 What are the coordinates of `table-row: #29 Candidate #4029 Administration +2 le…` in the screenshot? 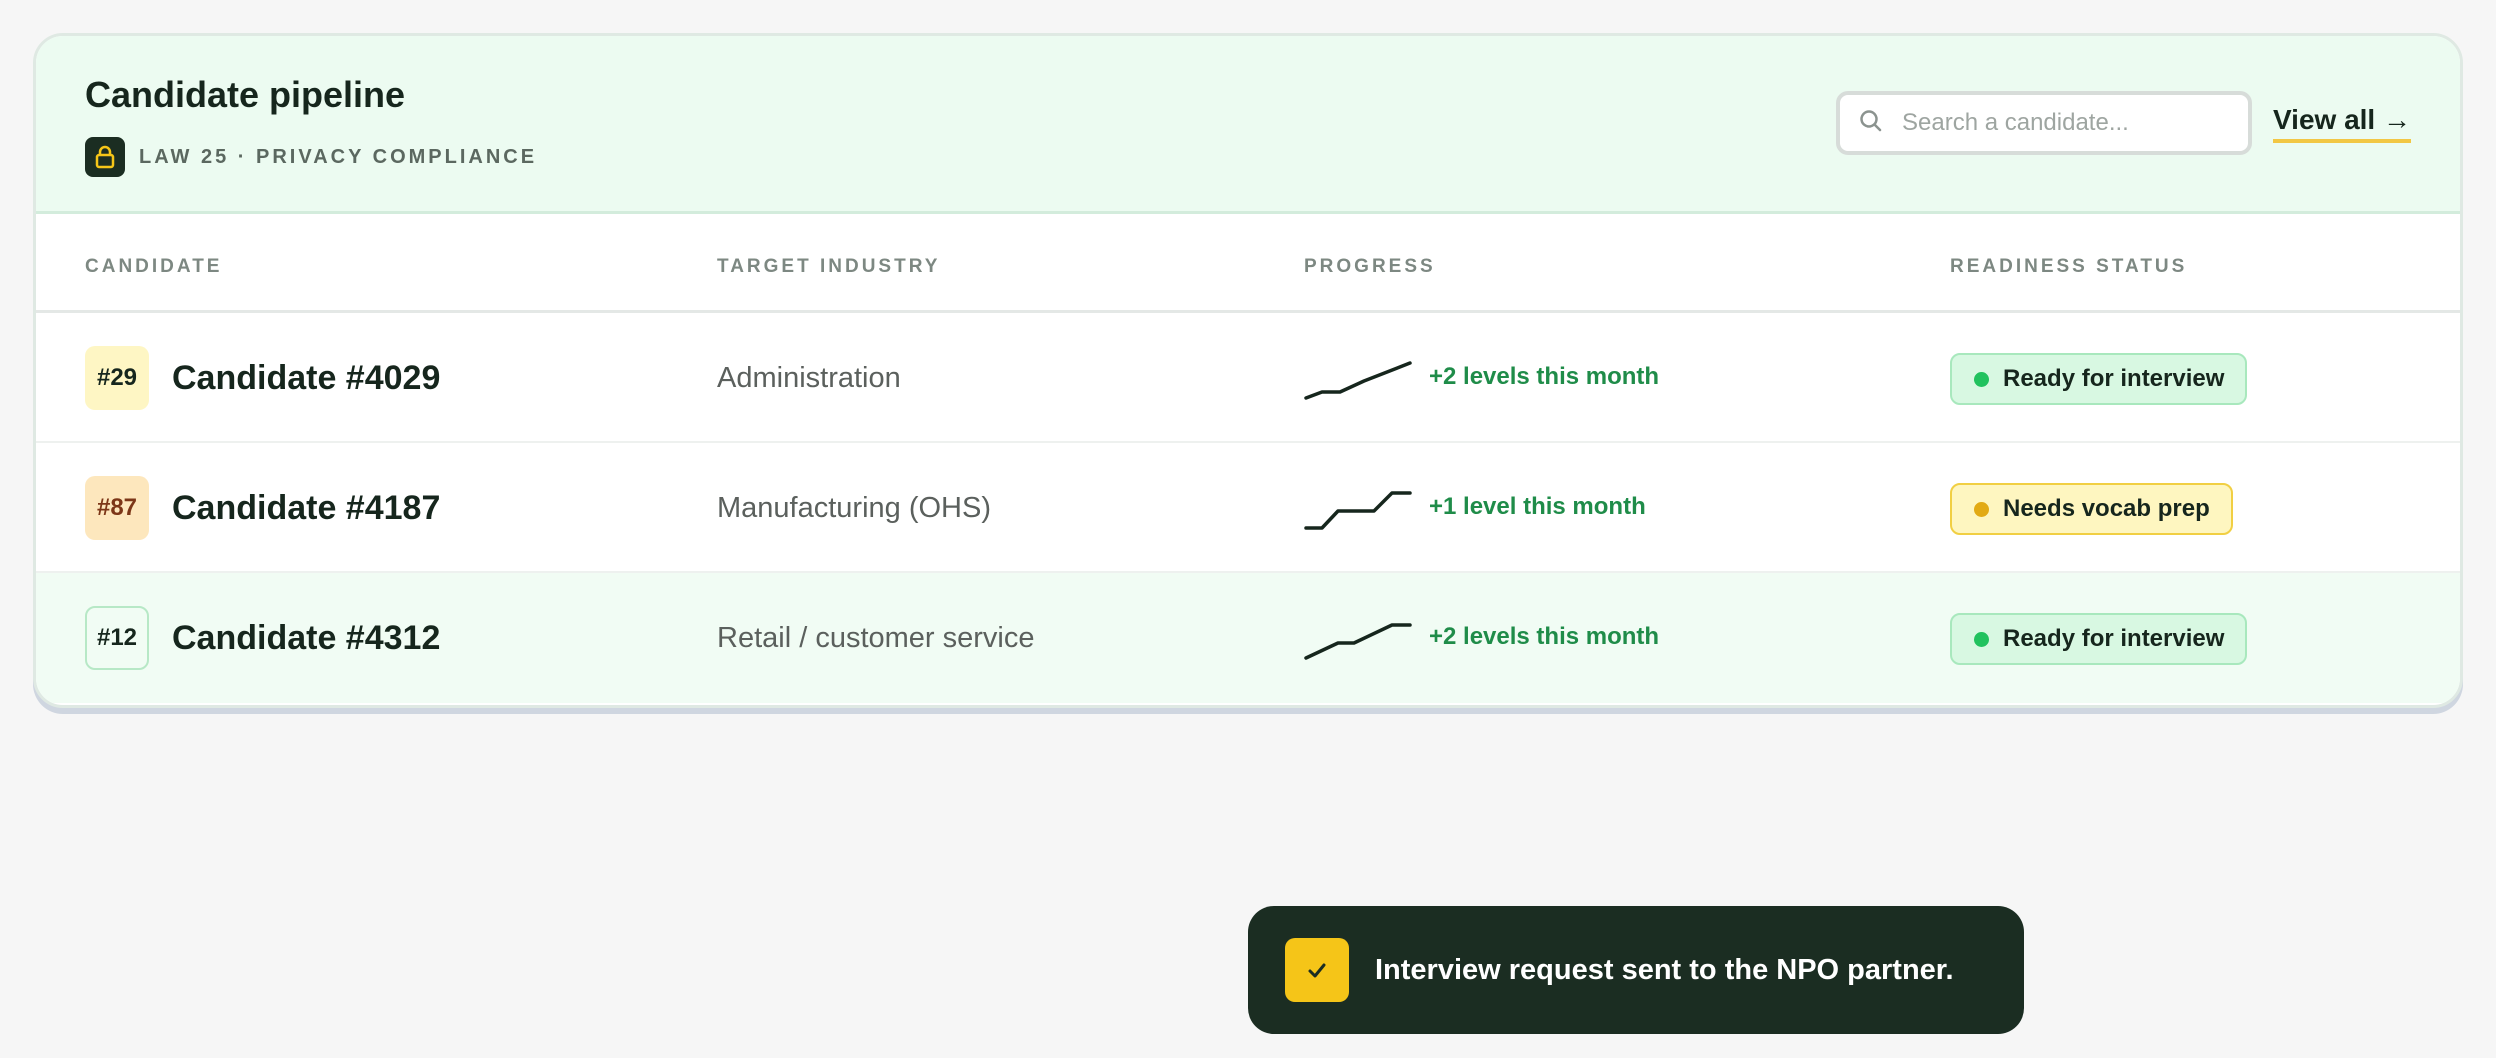 It's located at (1248, 378).